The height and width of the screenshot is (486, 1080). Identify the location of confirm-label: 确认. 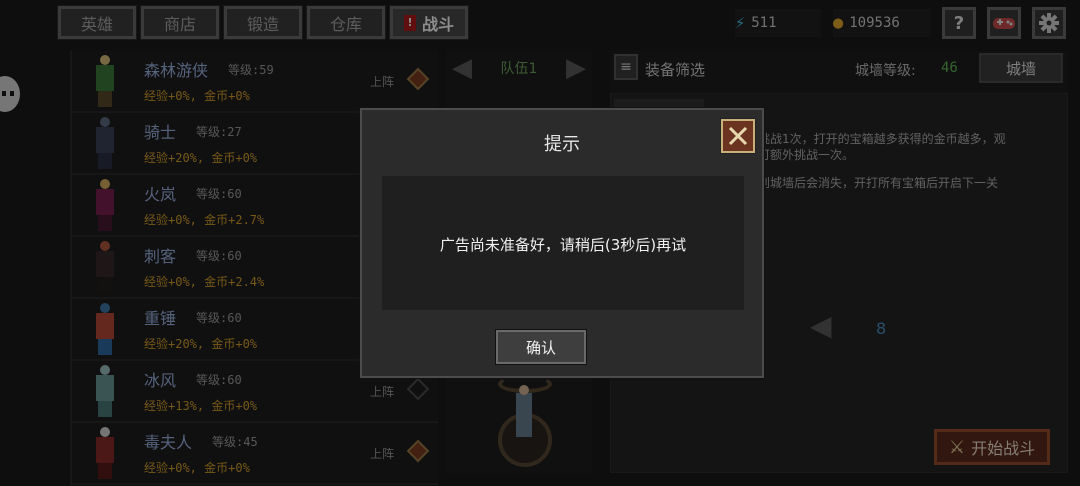
(540, 347).